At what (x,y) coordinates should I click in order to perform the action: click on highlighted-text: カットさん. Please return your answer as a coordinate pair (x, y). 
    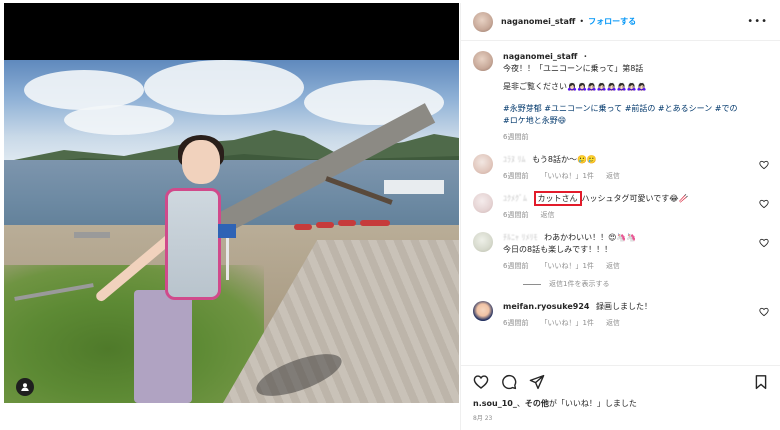
    Looking at the image, I should click on (557, 198).